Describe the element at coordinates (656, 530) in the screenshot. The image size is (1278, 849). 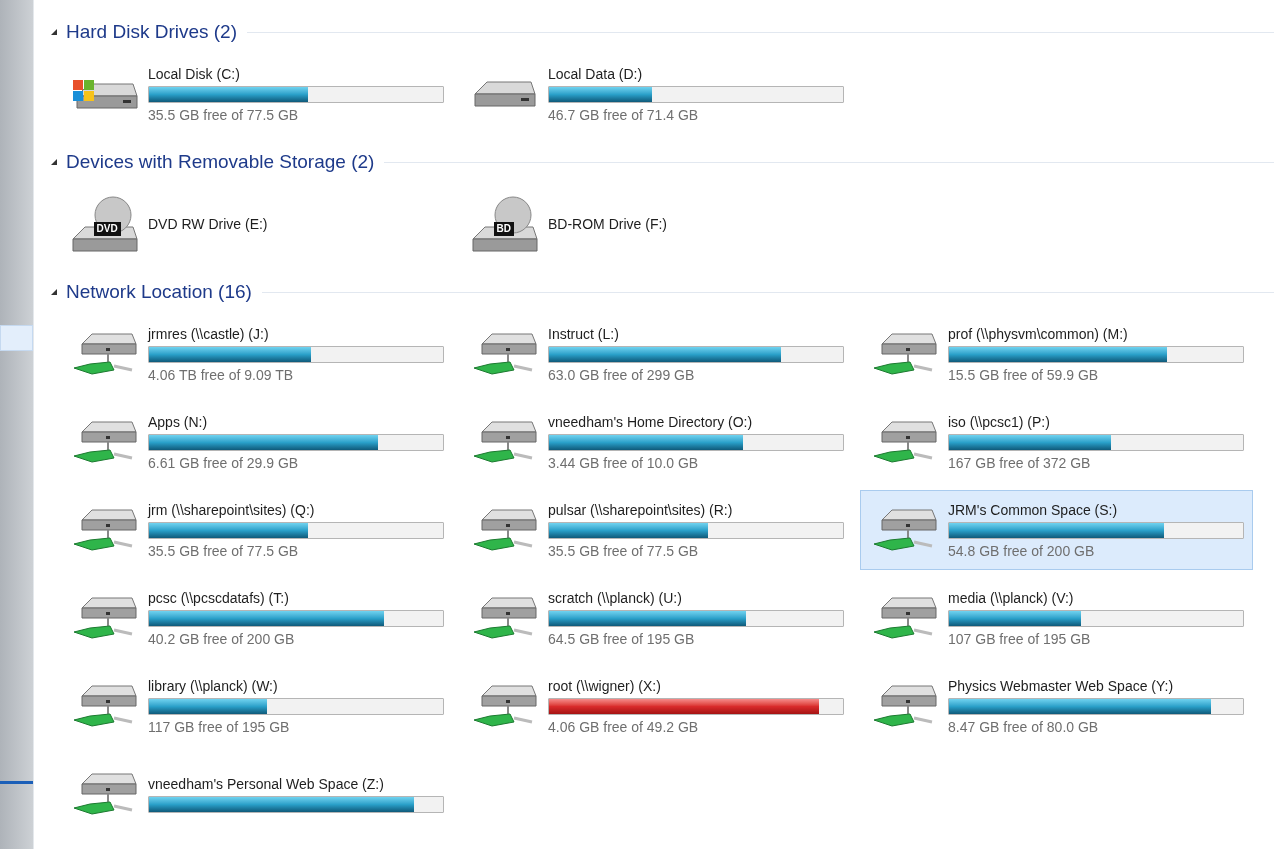
I see `drive-item: pulsar (\\sharepoint\sites) (R:) 35.5 GB free of 77.5 GB` at that location.